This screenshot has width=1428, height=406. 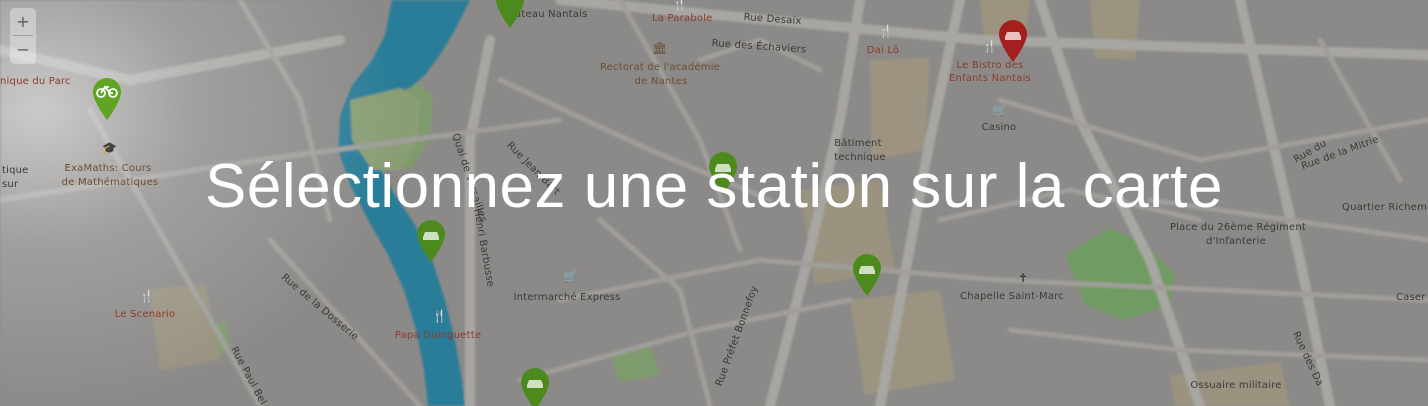 What do you see at coordinates (990, 78) in the screenshot?
I see `map-label-bistro-2: Enfants Nantais` at bounding box center [990, 78].